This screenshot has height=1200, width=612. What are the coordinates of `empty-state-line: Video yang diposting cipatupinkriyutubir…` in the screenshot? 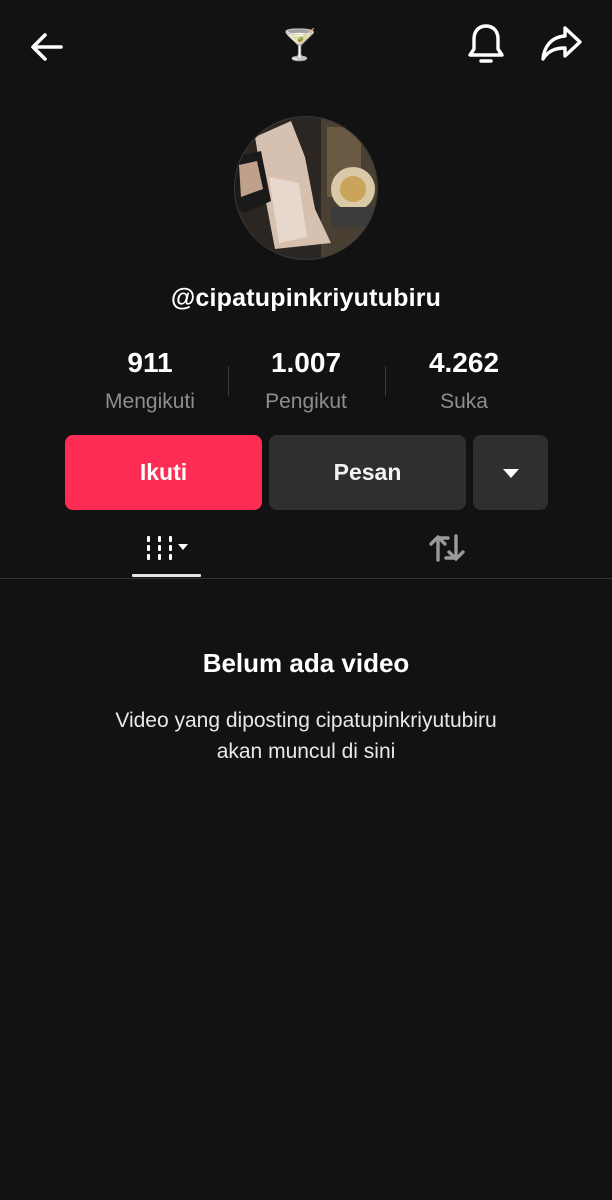 It's located at (306, 720).